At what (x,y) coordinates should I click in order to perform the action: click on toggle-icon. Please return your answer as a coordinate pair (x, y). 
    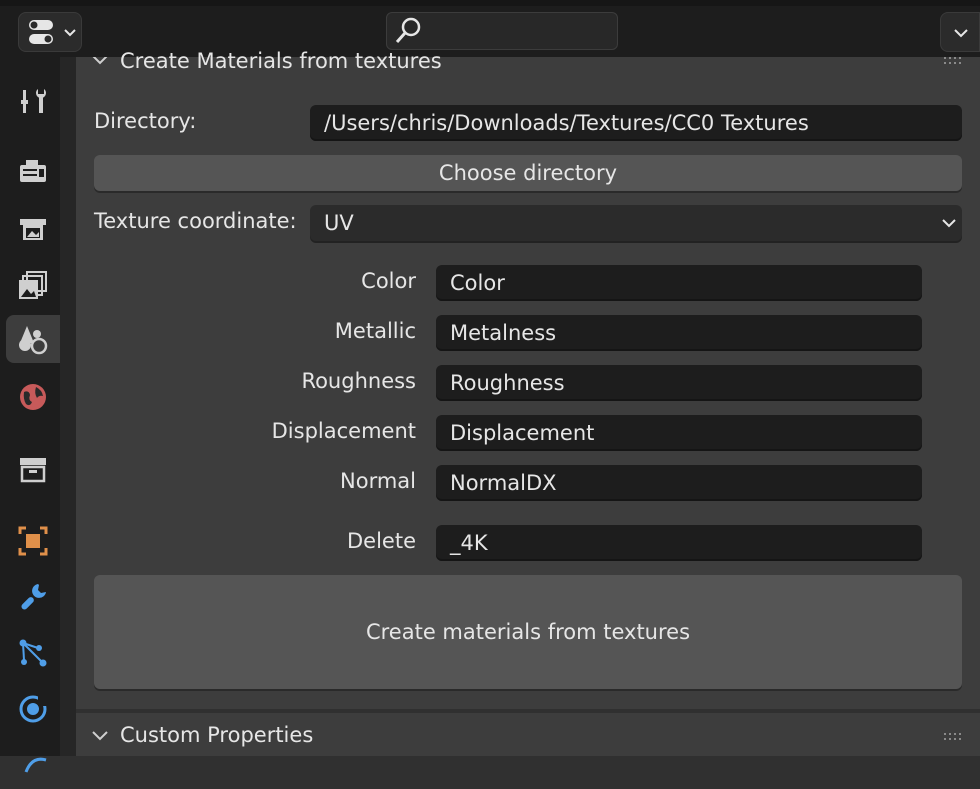
    Looking at the image, I should click on (52, 32).